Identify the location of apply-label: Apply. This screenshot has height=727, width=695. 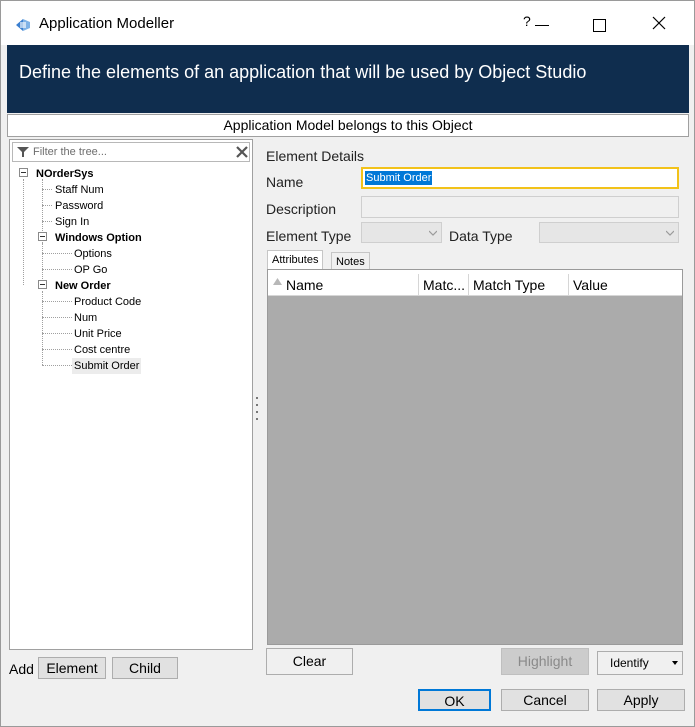
(641, 700).